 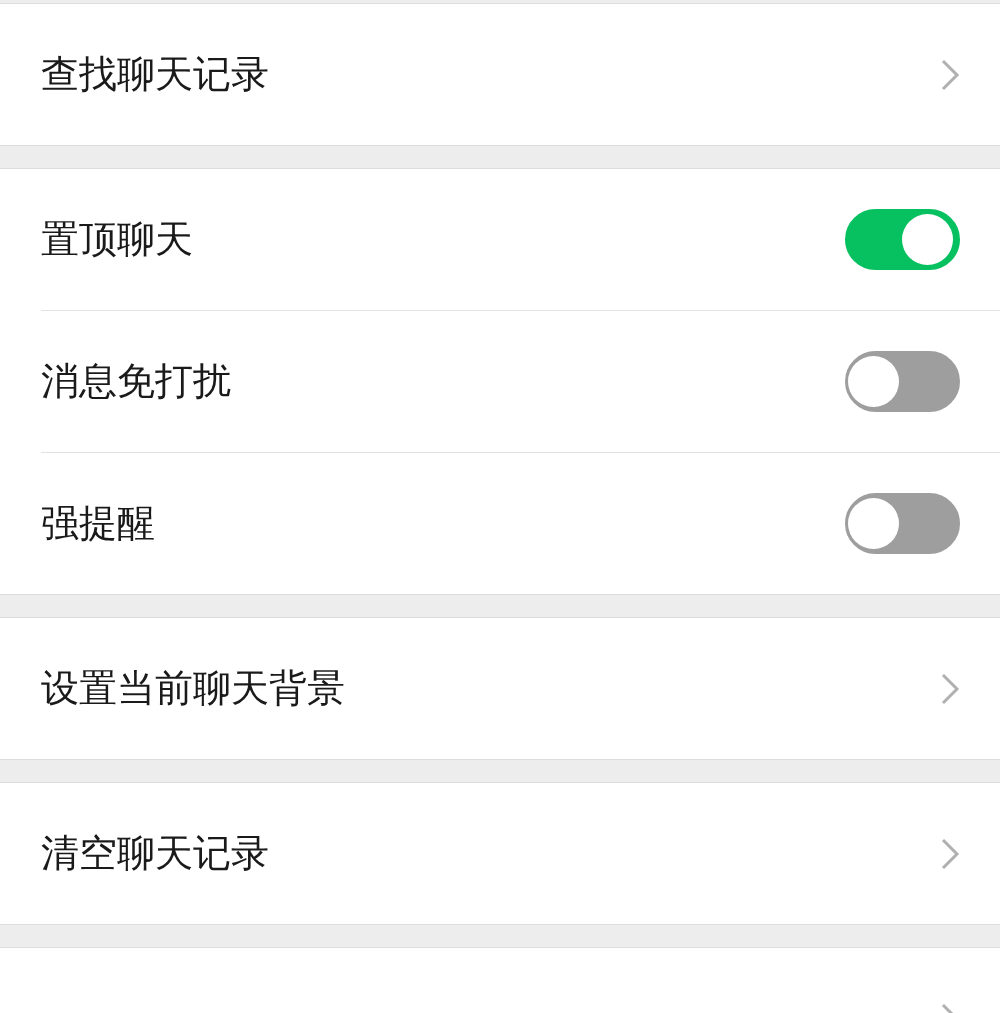 What do you see at coordinates (136, 381) in the screenshot?
I see `setting-label: 消息免打扰` at bounding box center [136, 381].